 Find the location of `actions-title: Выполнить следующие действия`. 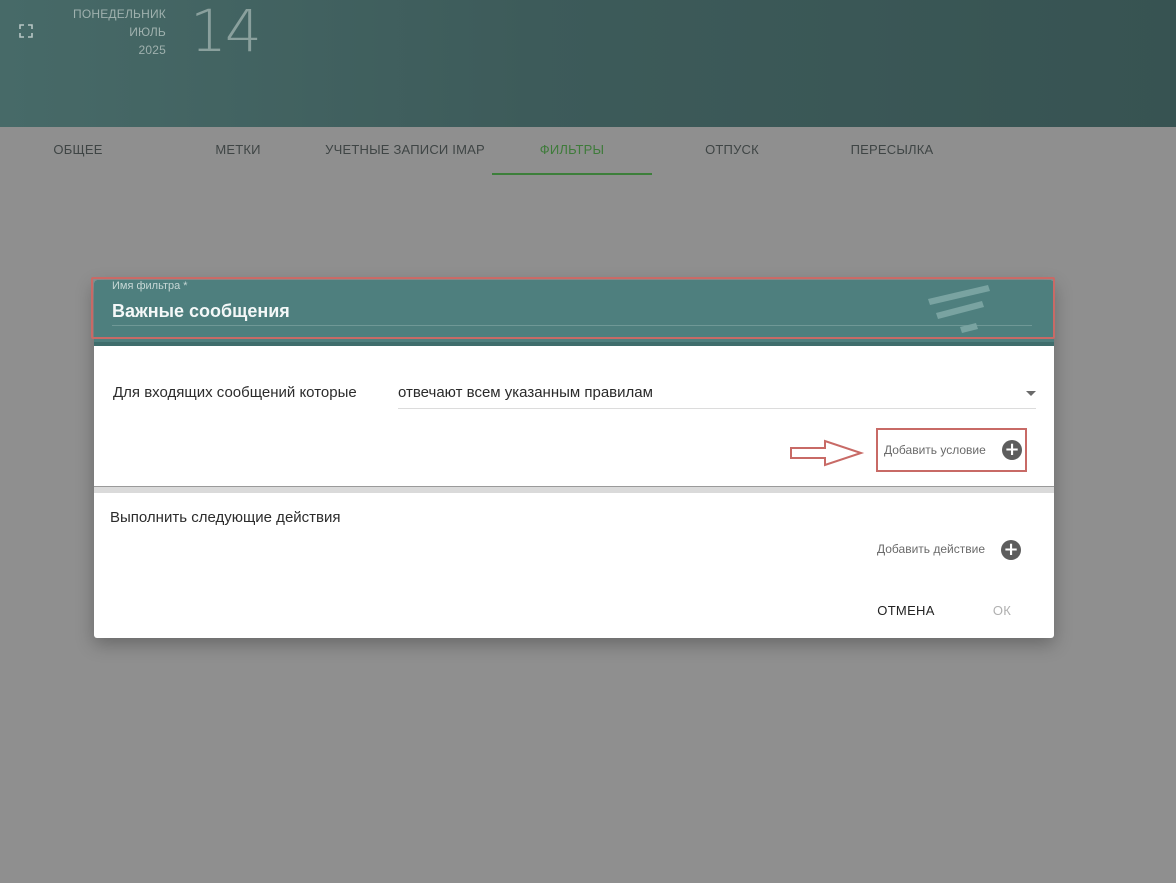

actions-title: Выполнить следующие действия is located at coordinates (225, 517).